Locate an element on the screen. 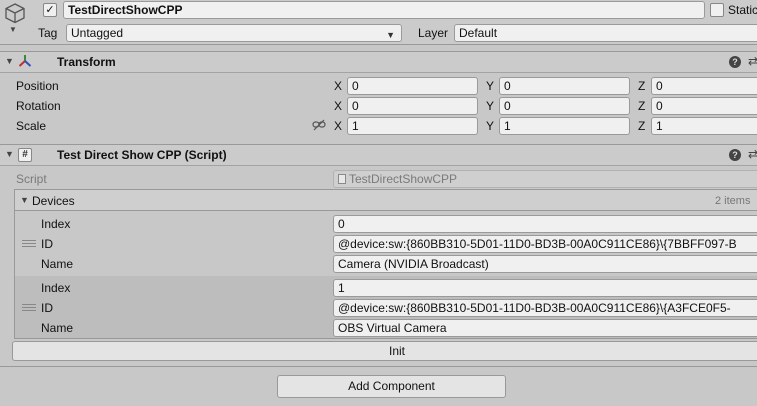 This screenshot has width=757, height=406. scale-y-field: 1 is located at coordinates (564, 126).